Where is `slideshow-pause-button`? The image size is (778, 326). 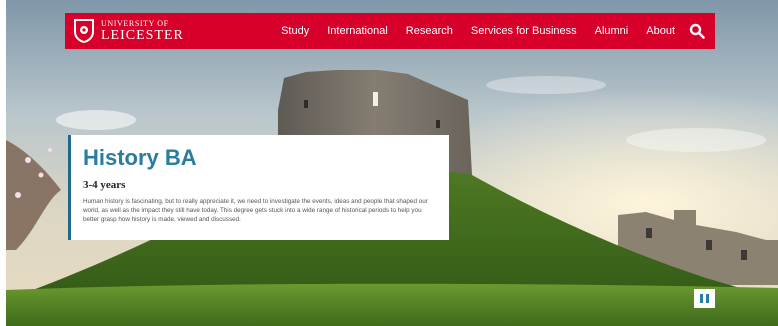
slideshow-pause-button is located at coordinates (704, 298).